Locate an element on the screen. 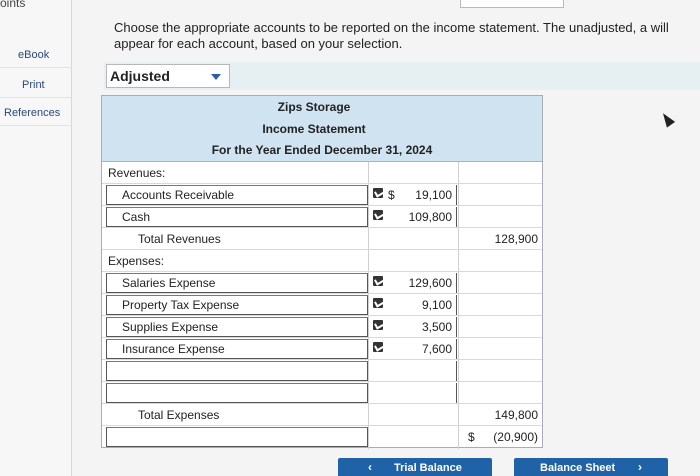 The width and height of the screenshot is (700, 476). points-label: oints is located at coordinates (13, 5).